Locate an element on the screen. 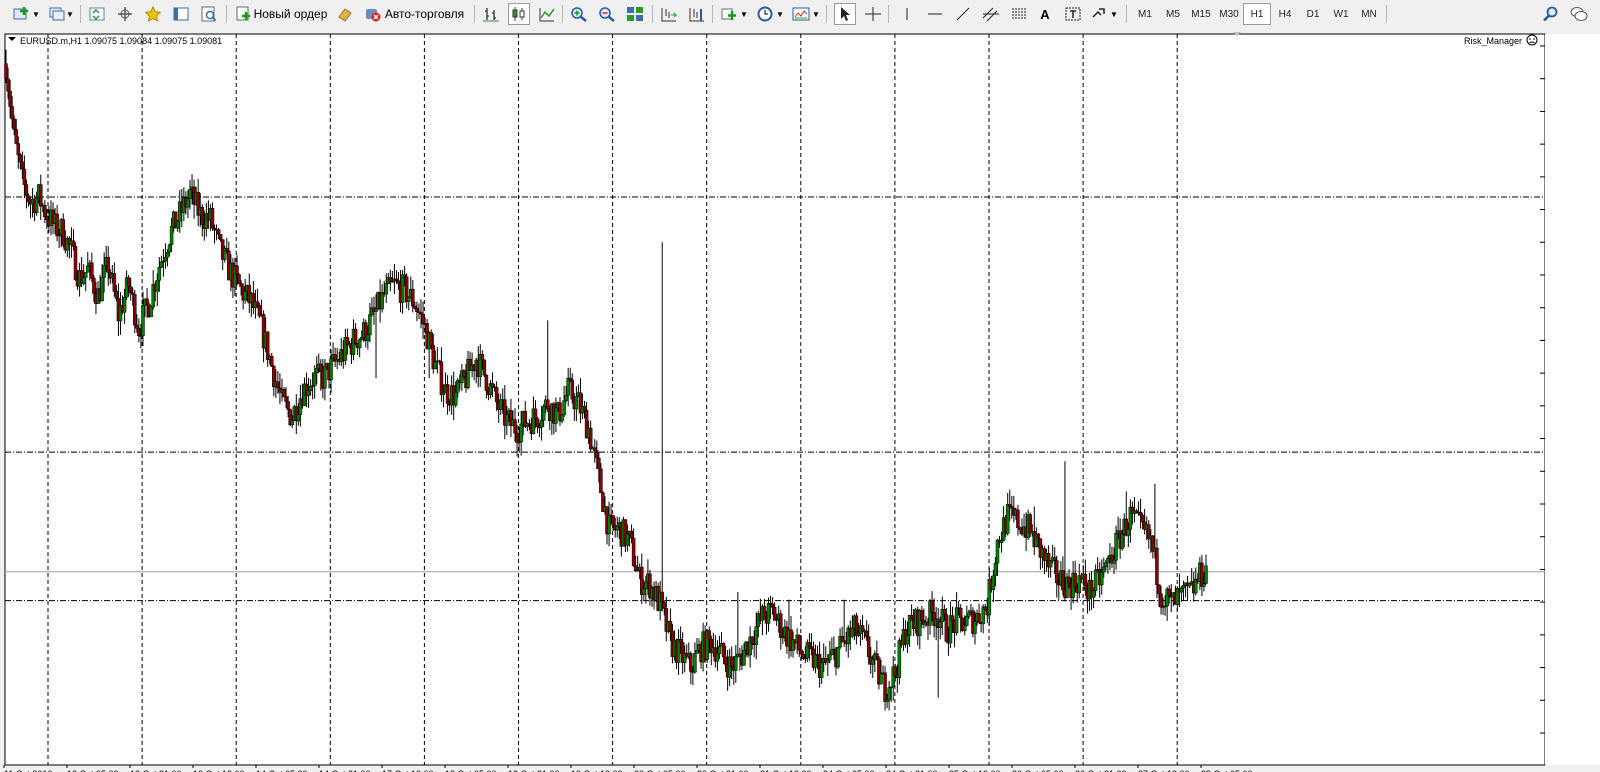 Image resolution: width=1600 pixels, height=772 pixels. candlestick-icon is located at coordinates (519, 14).